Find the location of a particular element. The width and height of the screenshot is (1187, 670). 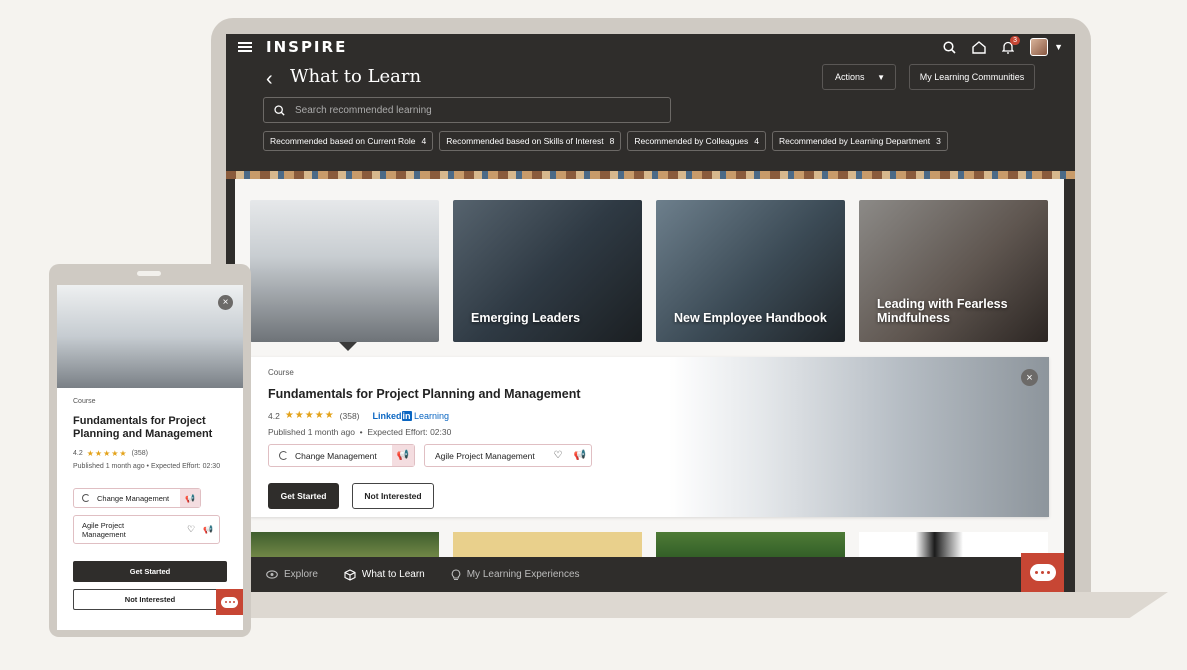

top-bar: INSPIRE 3 ▼ is located at coordinates (650, 47).